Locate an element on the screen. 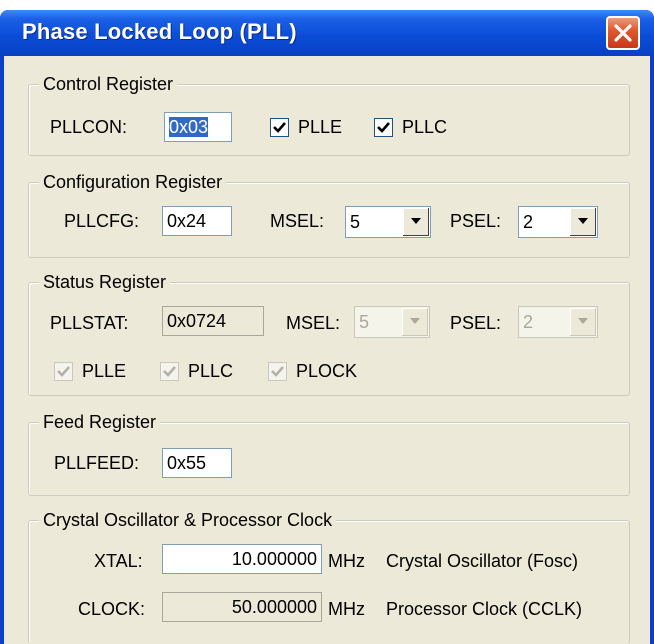  feed-register-legend: Feed Register is located at coordinates (100, 422).